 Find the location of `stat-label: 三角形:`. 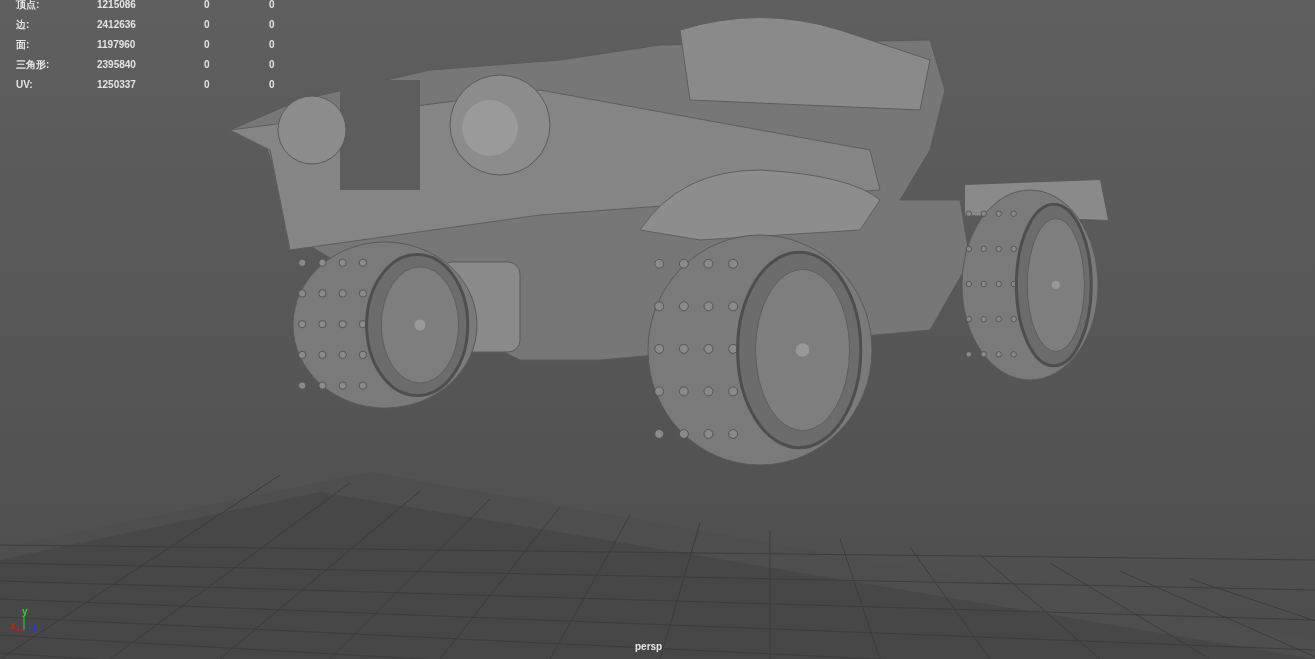

stat-label: 三角形: is located at coordinates (33, 64).